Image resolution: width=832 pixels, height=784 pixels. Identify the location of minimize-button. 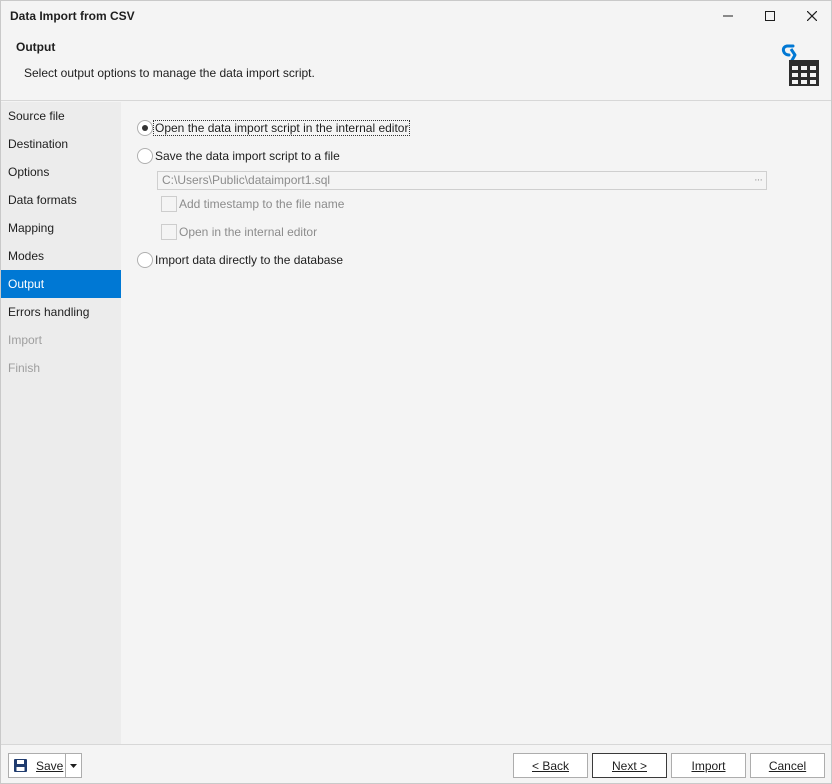
(728, 16).